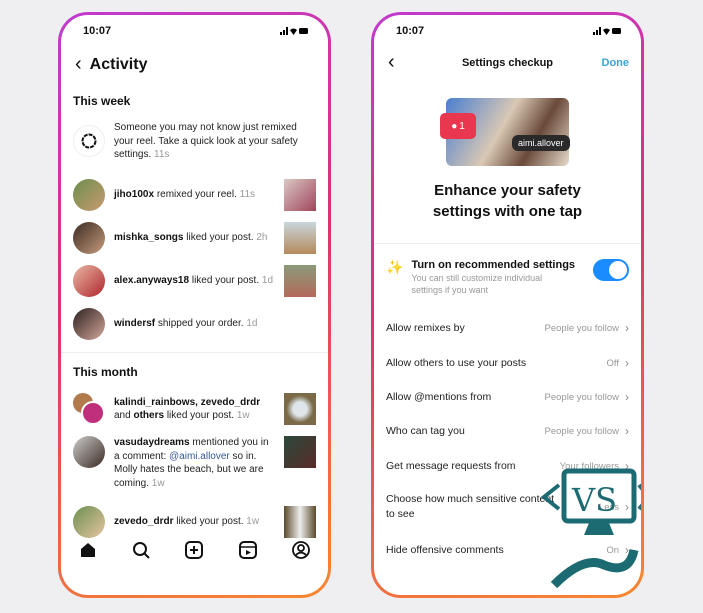 Image resolution: width=703 pixels, height=613 pixels. I want to click on item-text: shipped your order., so click(200, 324).